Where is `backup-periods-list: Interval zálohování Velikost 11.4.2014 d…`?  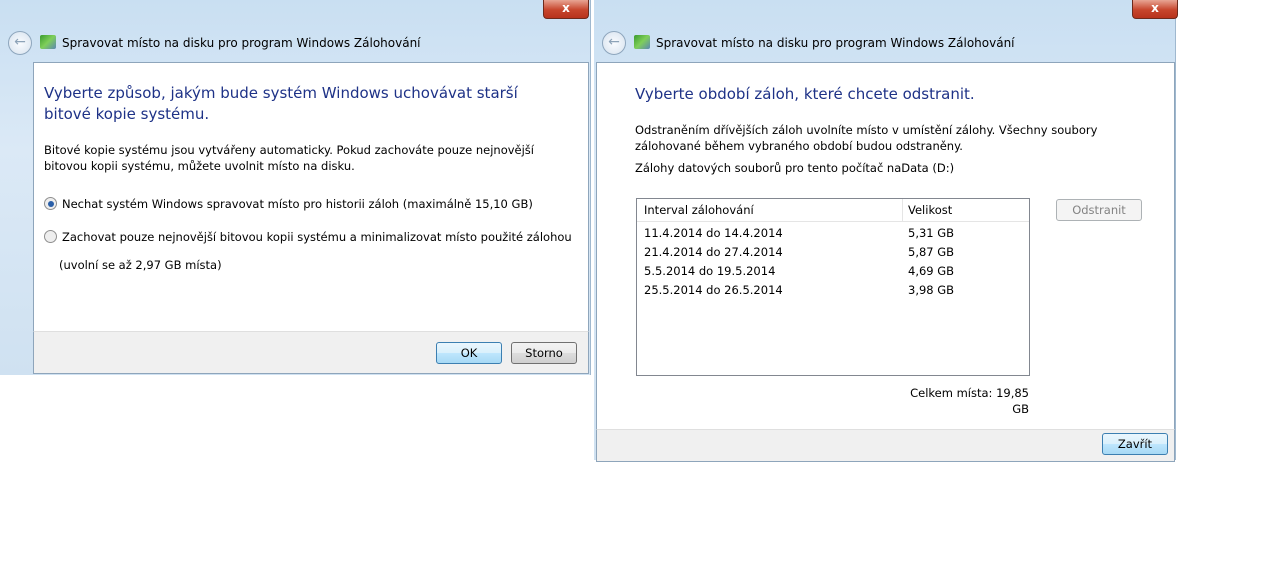
backup-periods-list: Interval zálohování Velikost 11.4.2014 d… is located at coordinates (833, 287).